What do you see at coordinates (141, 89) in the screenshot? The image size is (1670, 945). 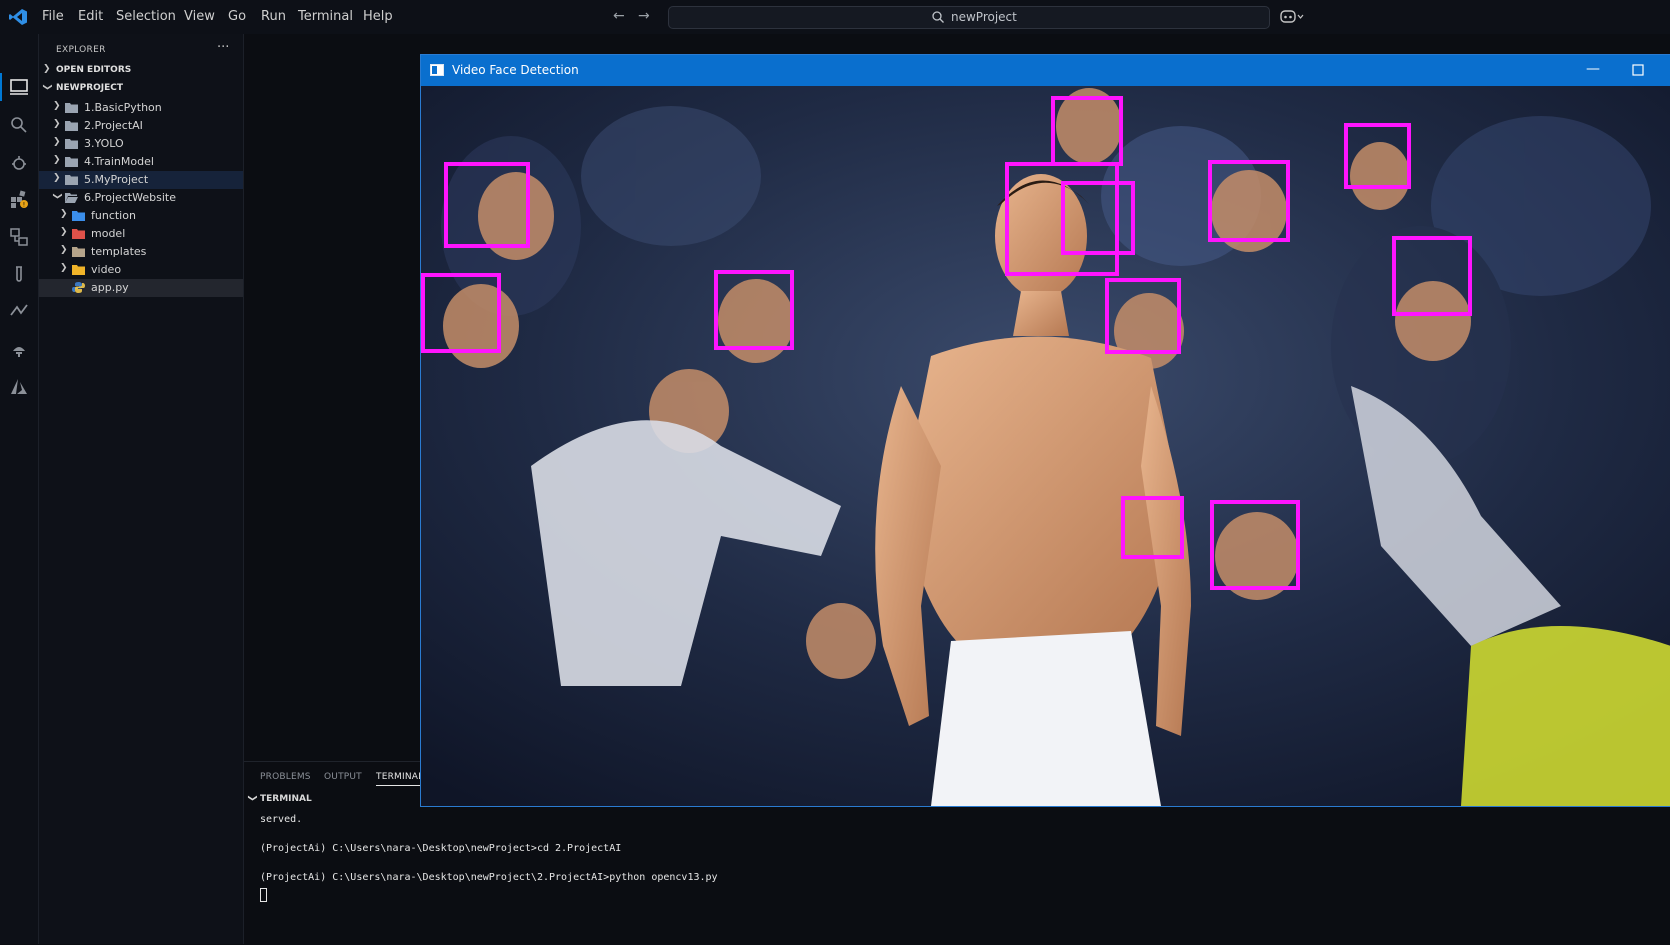 I see `project-section: ❯ NEWPROJECT` at bounding box center [141, 89].